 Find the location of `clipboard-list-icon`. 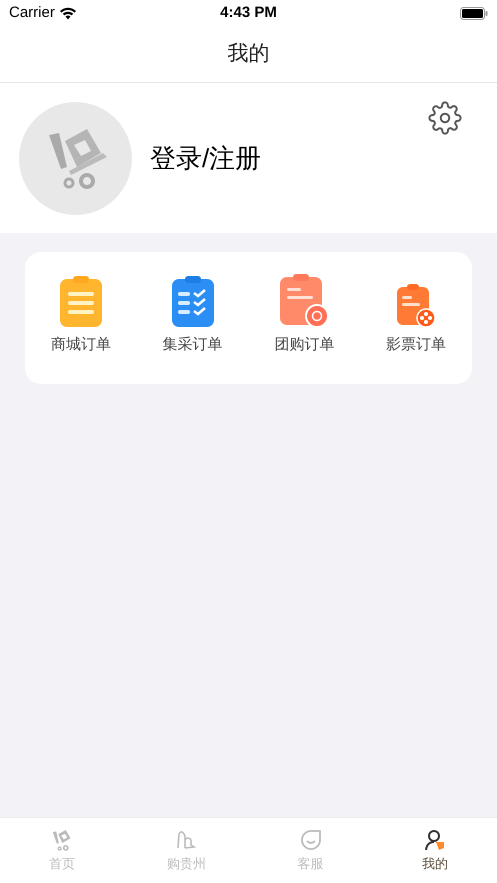

clipboard-list-icon is located at coordinates (80, 302).